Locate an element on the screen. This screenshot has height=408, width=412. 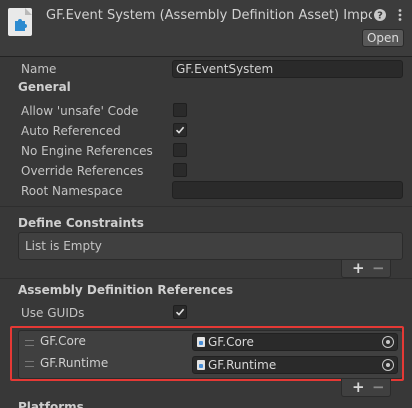
remove-reference-button: − is located at coordinates (378, 387).